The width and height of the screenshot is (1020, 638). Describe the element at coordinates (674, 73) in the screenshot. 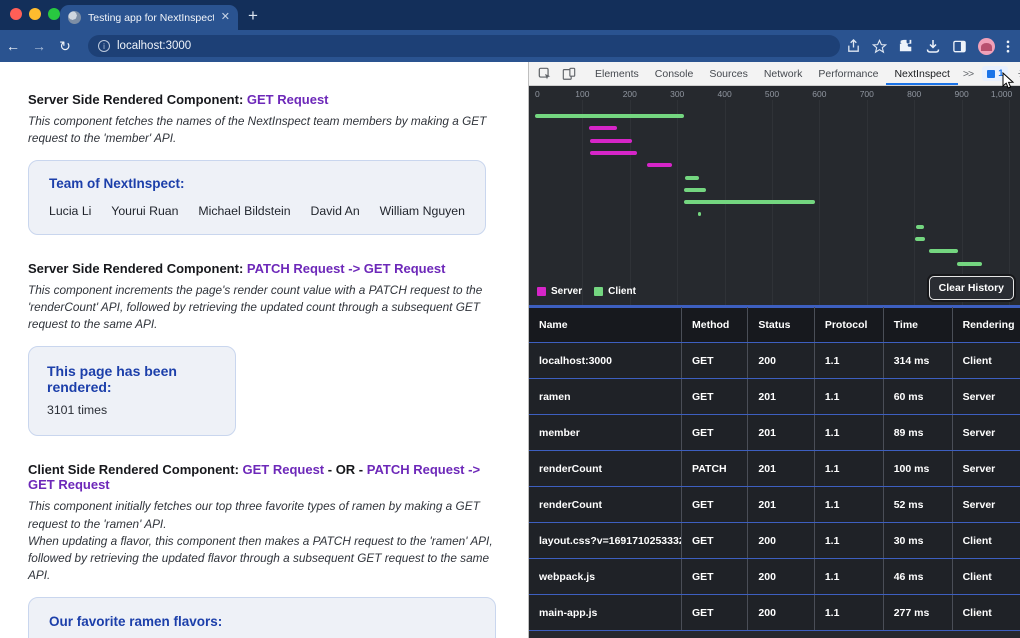

I see `devtools-tab-console: Console` at that location.